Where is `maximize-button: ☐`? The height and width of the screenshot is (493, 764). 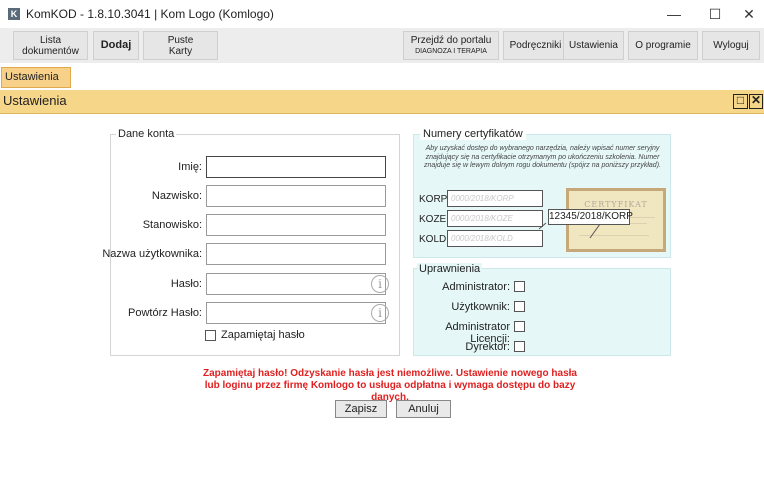 maximize-button: ☐ is located at coordinates (715, 14).